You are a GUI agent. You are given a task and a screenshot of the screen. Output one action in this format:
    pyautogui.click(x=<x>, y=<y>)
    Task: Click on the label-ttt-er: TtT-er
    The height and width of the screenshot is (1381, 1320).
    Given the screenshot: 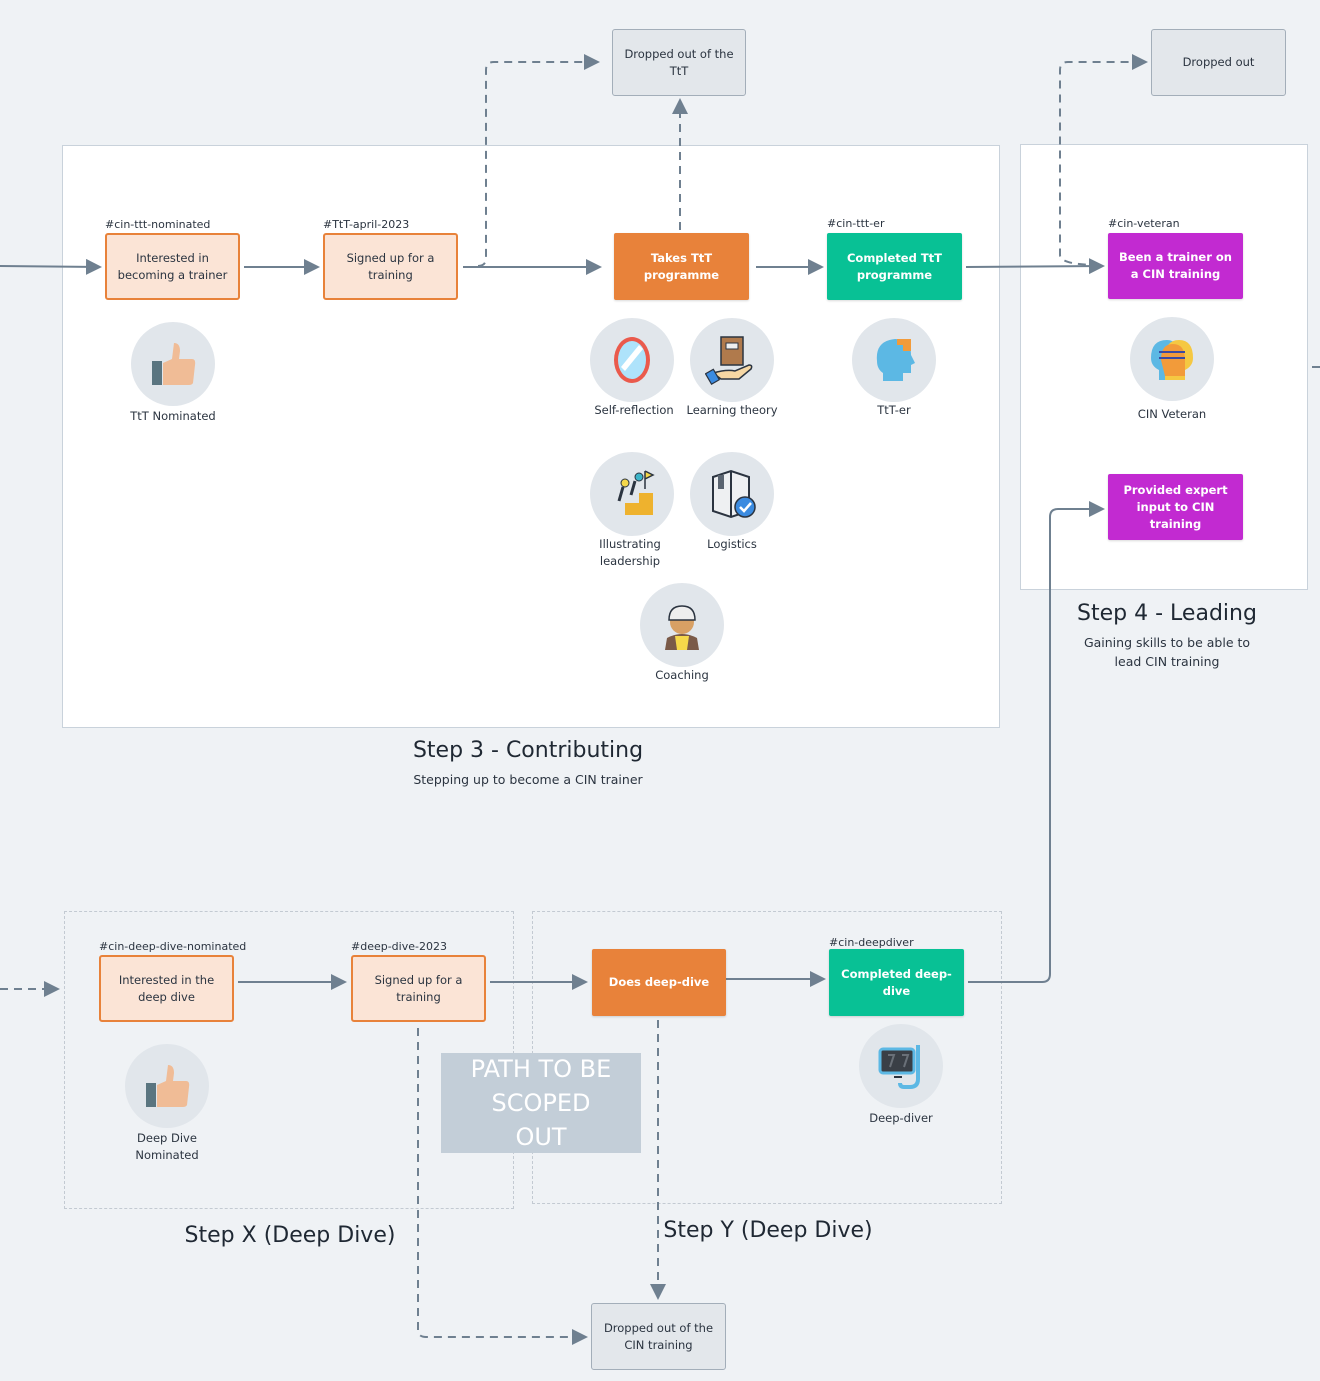 What is the action you would take?
    pyautogui.click(x=894, y=410)
    